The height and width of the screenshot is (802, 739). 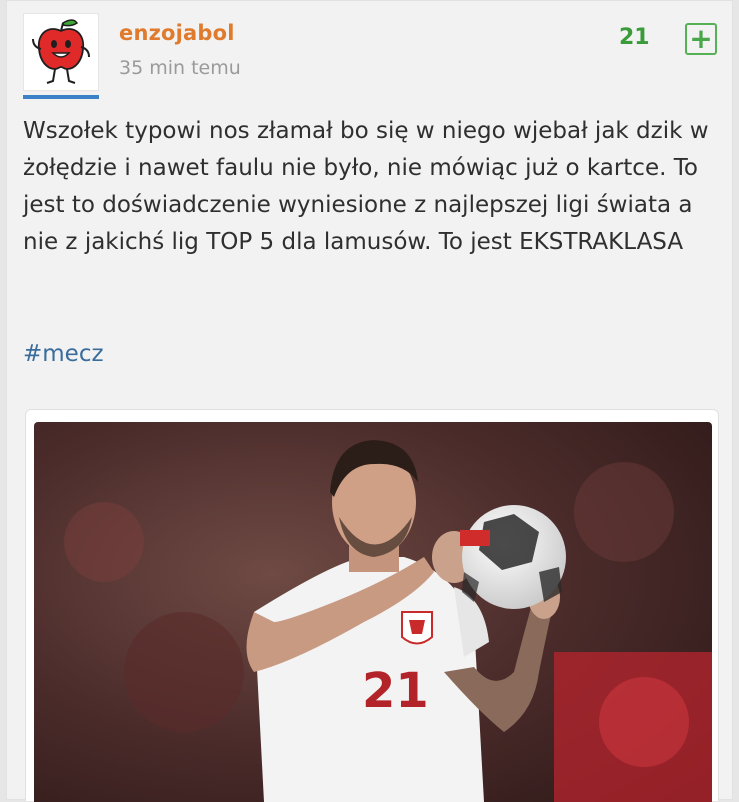 I want to click on apple-mascot-icon, so click(x=61, y=51).